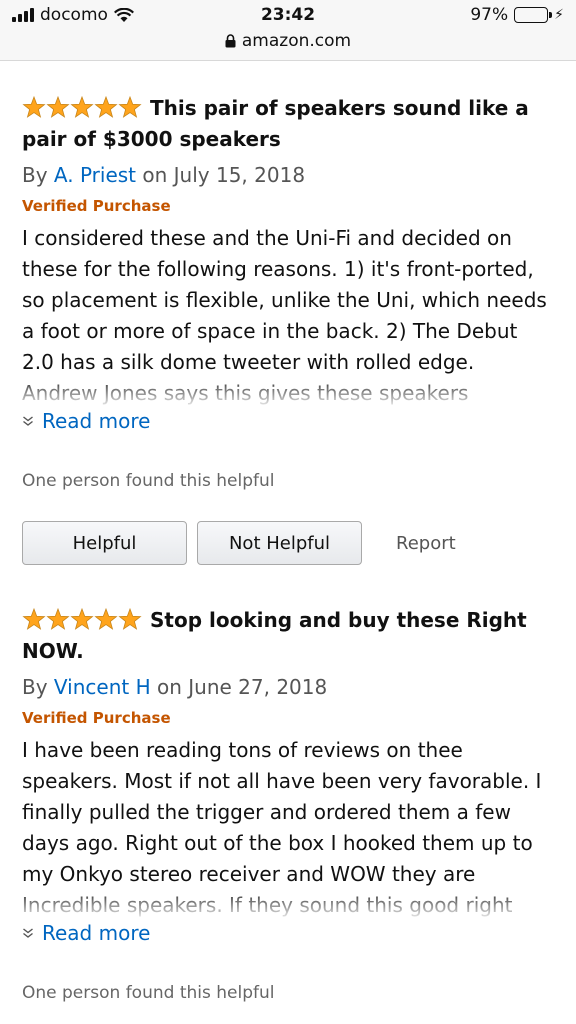  I want to click on report-link: Report, so click(426, 543).